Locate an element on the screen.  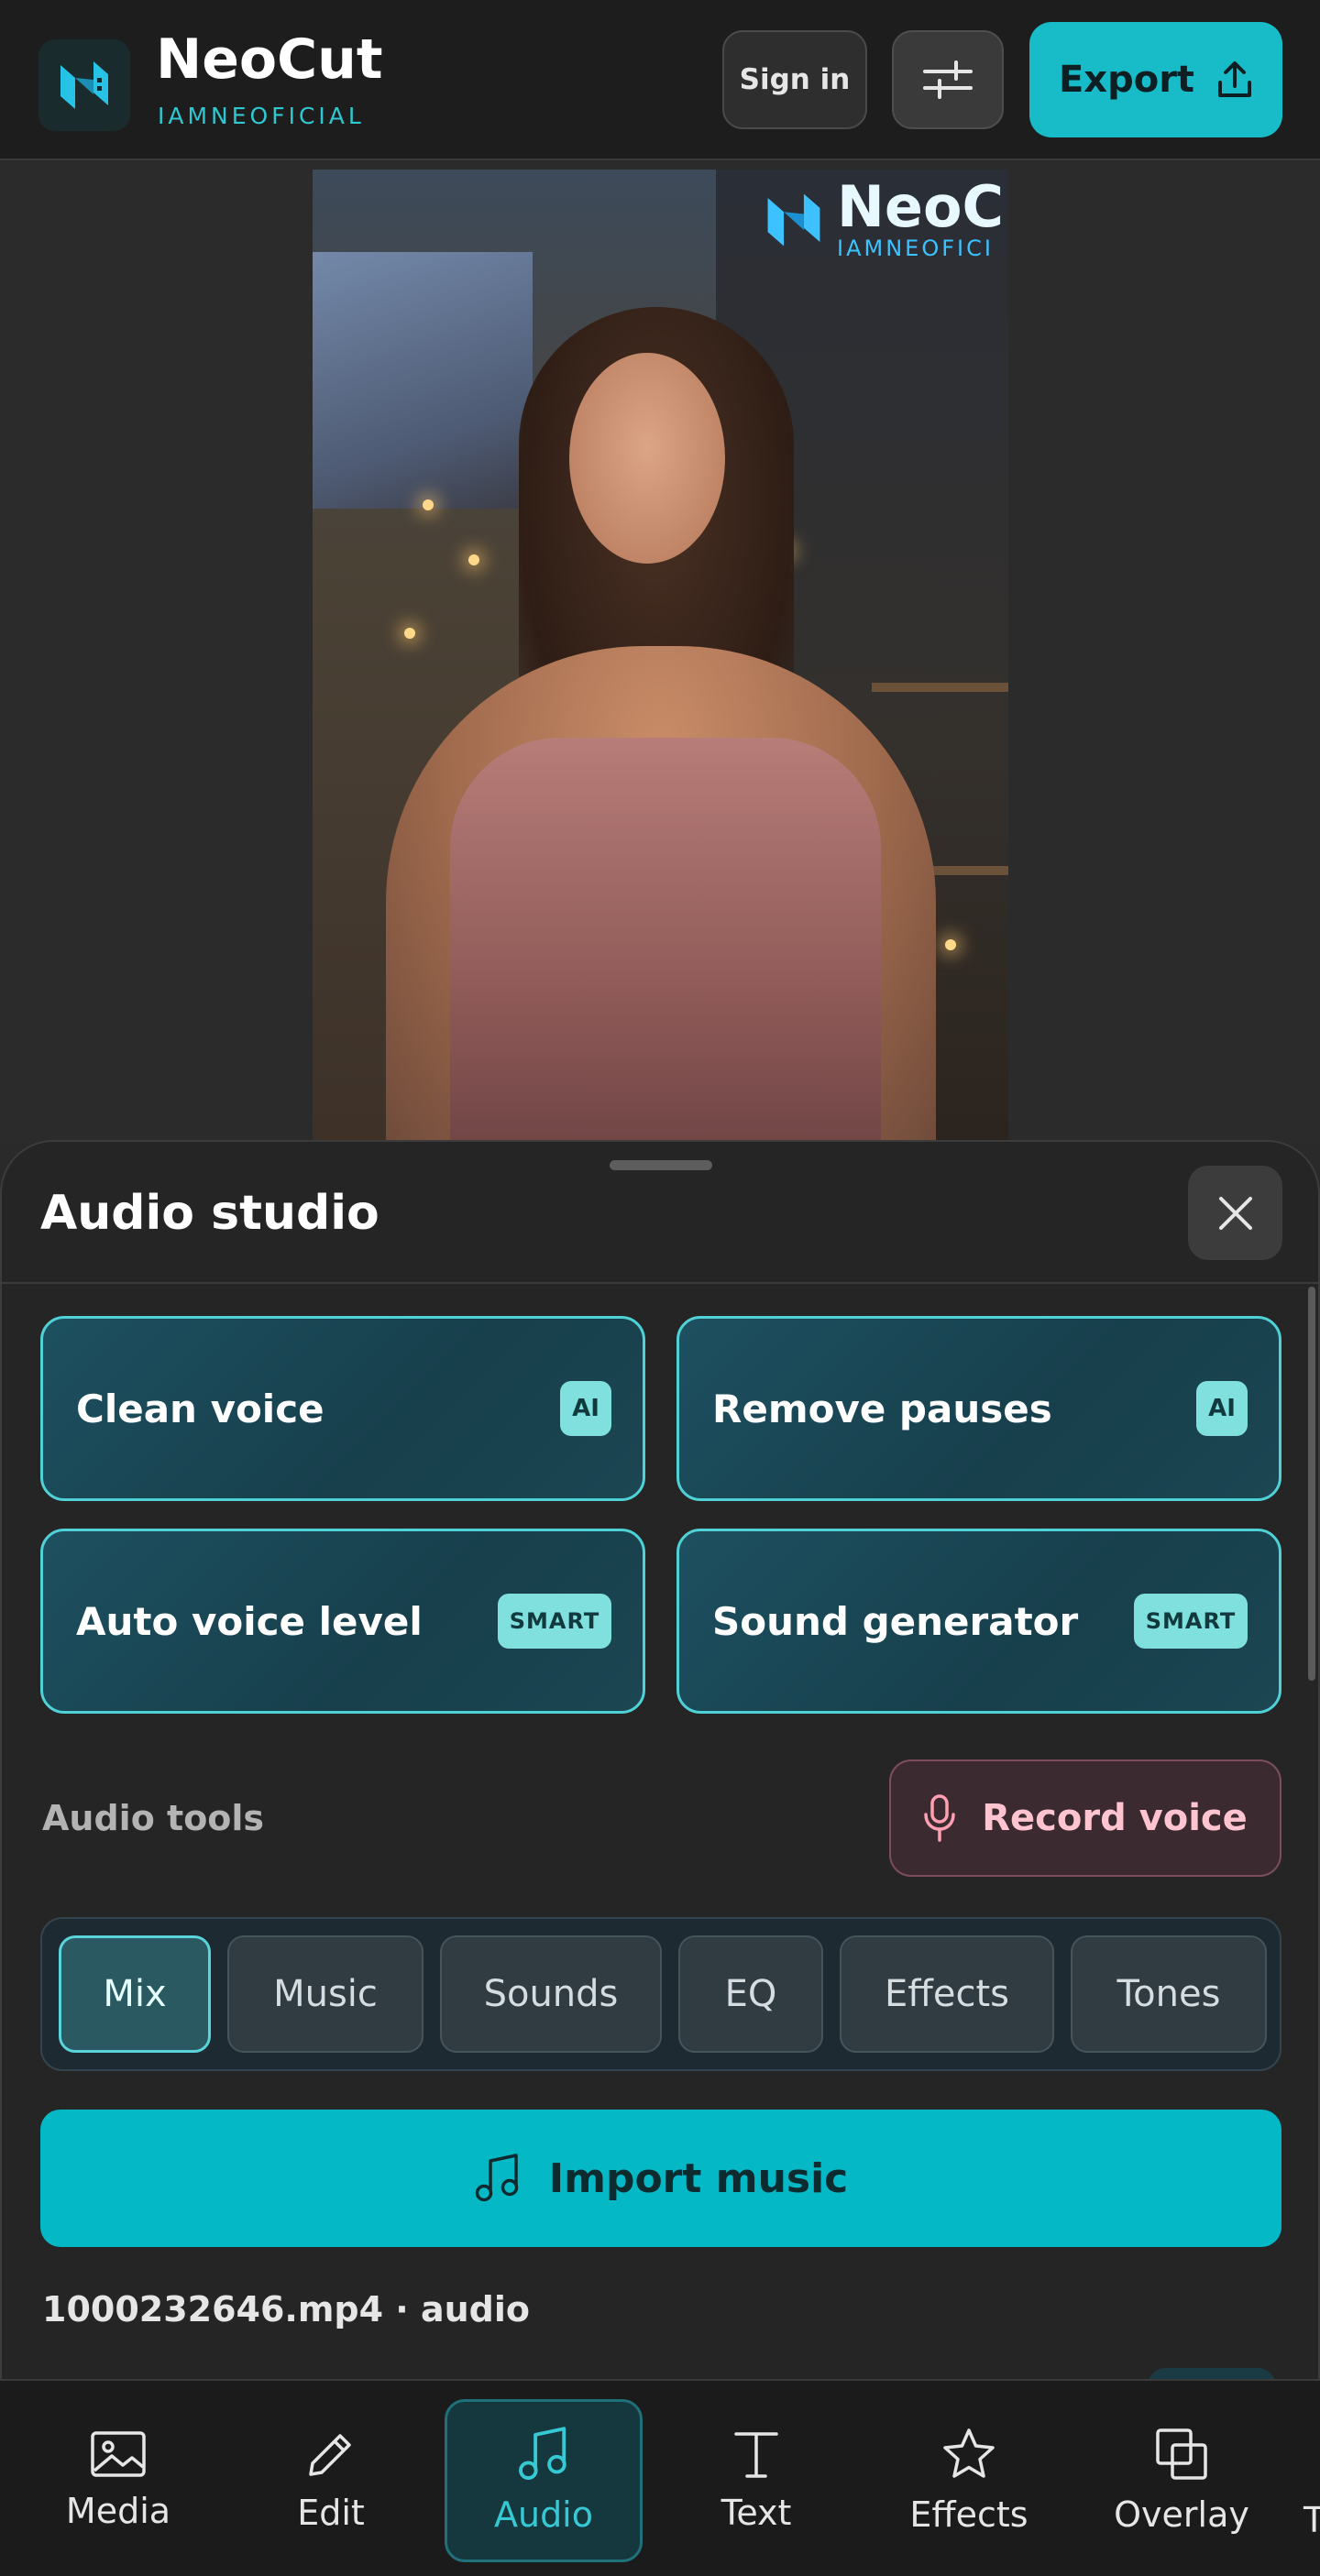
settings-button is located at coordinates (948, 79).